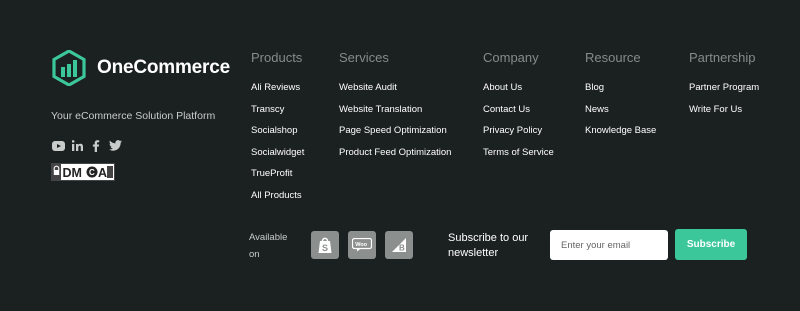 The width and height of the screenshot is (800, 311). Describe the element at coordinates (511, 57) in the screenshot. I see `column-heading: Company` at that location.